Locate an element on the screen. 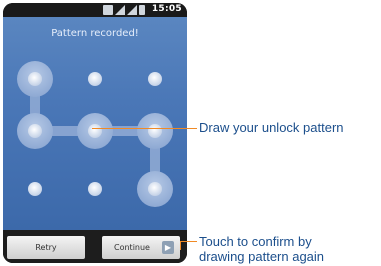 Image resolution: width=381 pixels, height=266 pixels. status-bar: 15:05 is located at coordinates (95, 10).